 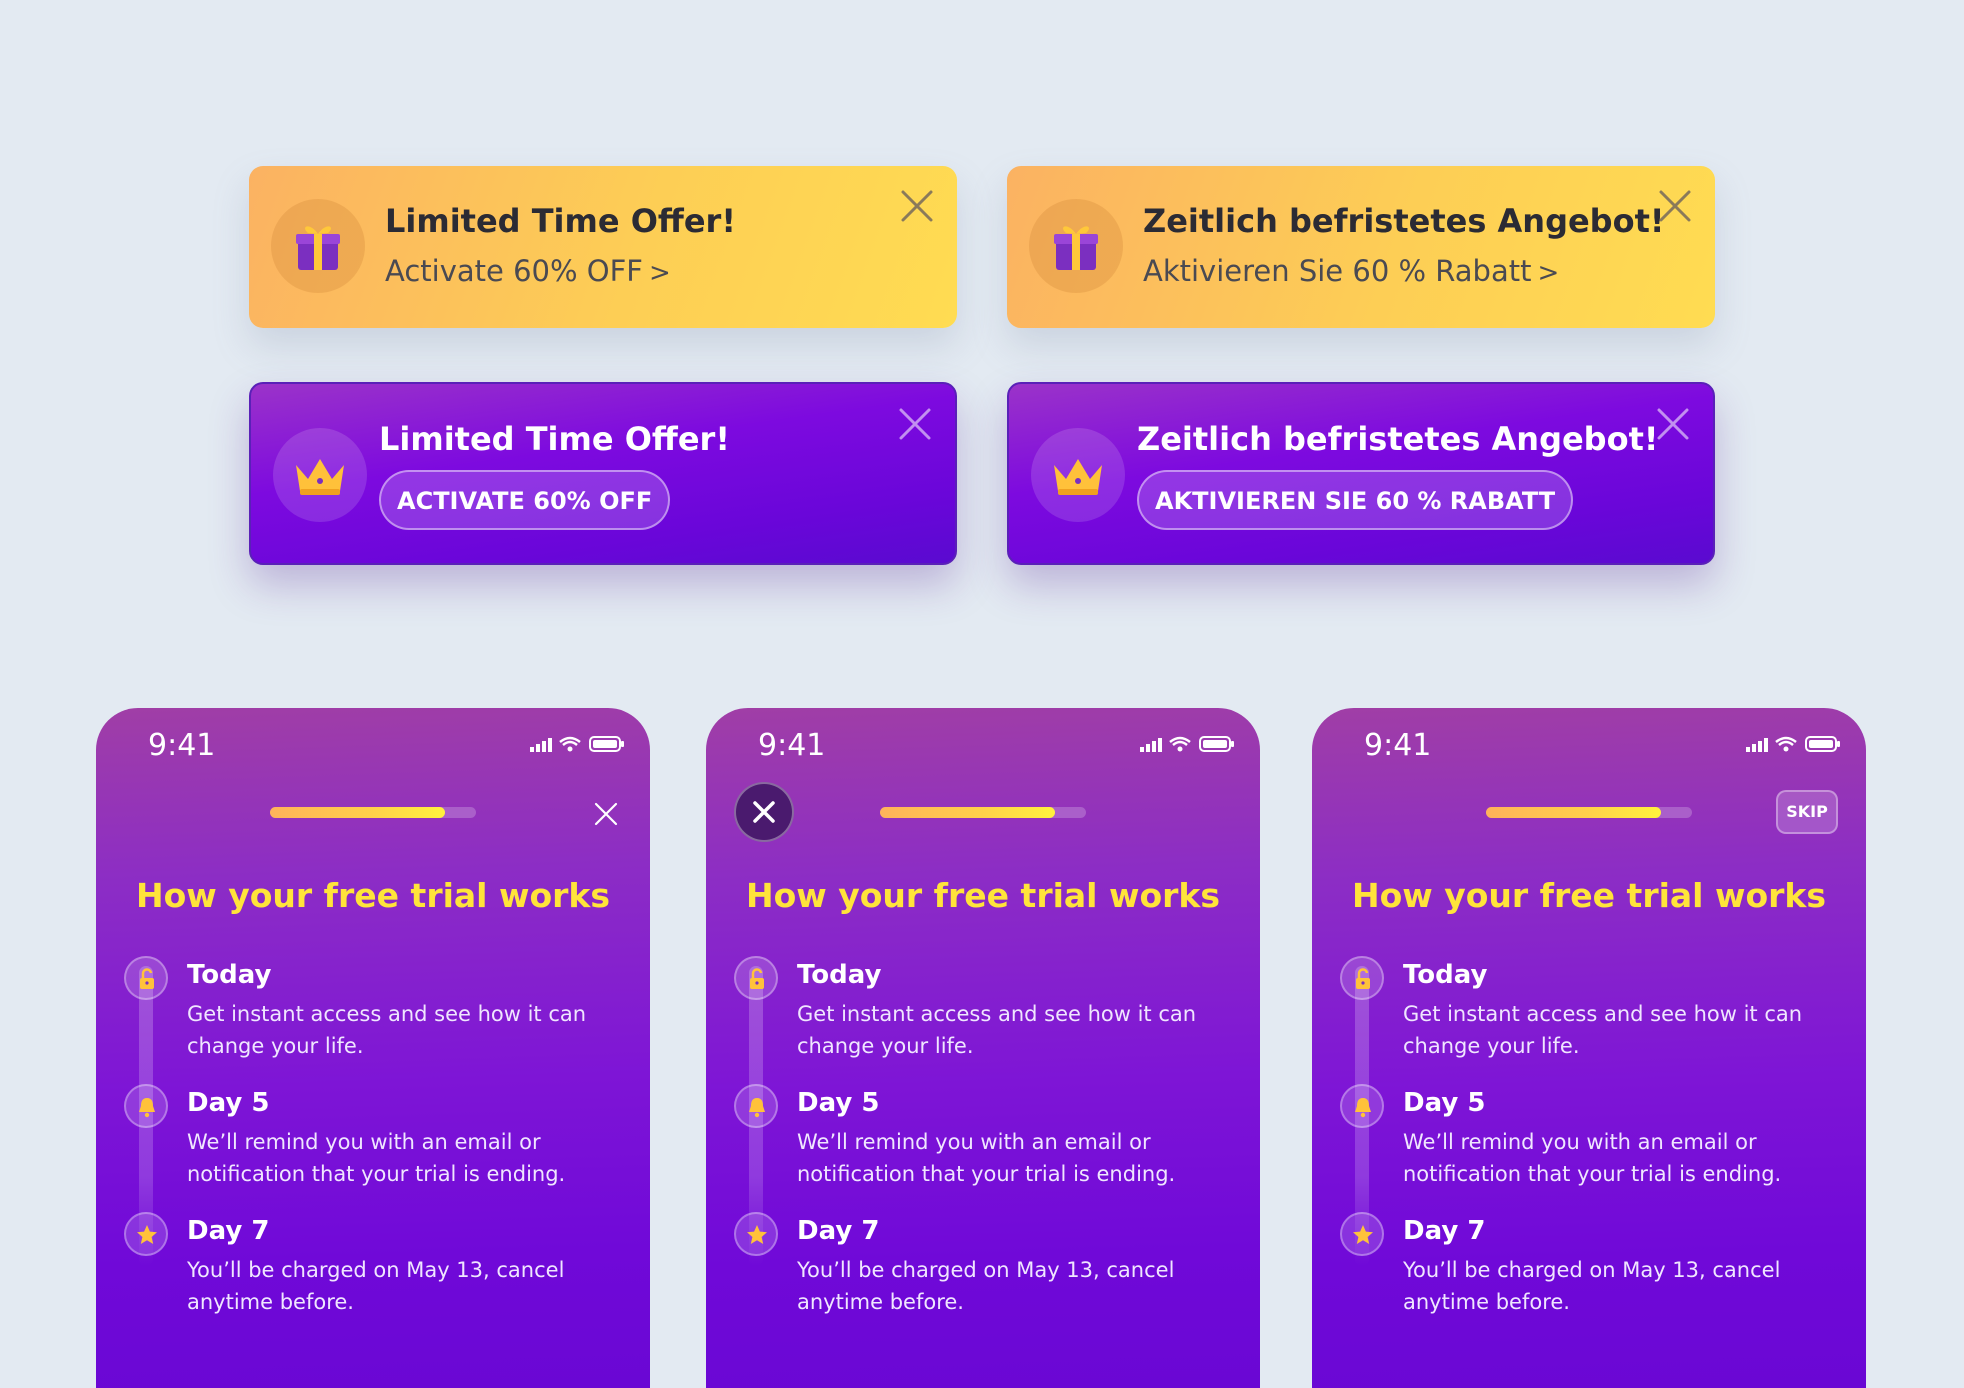 What do you see at coordinates (525, 500) in the screenshot?
I see `activate-offer-button: ACTIVATE 60% OFF` at bounding box center [525, 500].